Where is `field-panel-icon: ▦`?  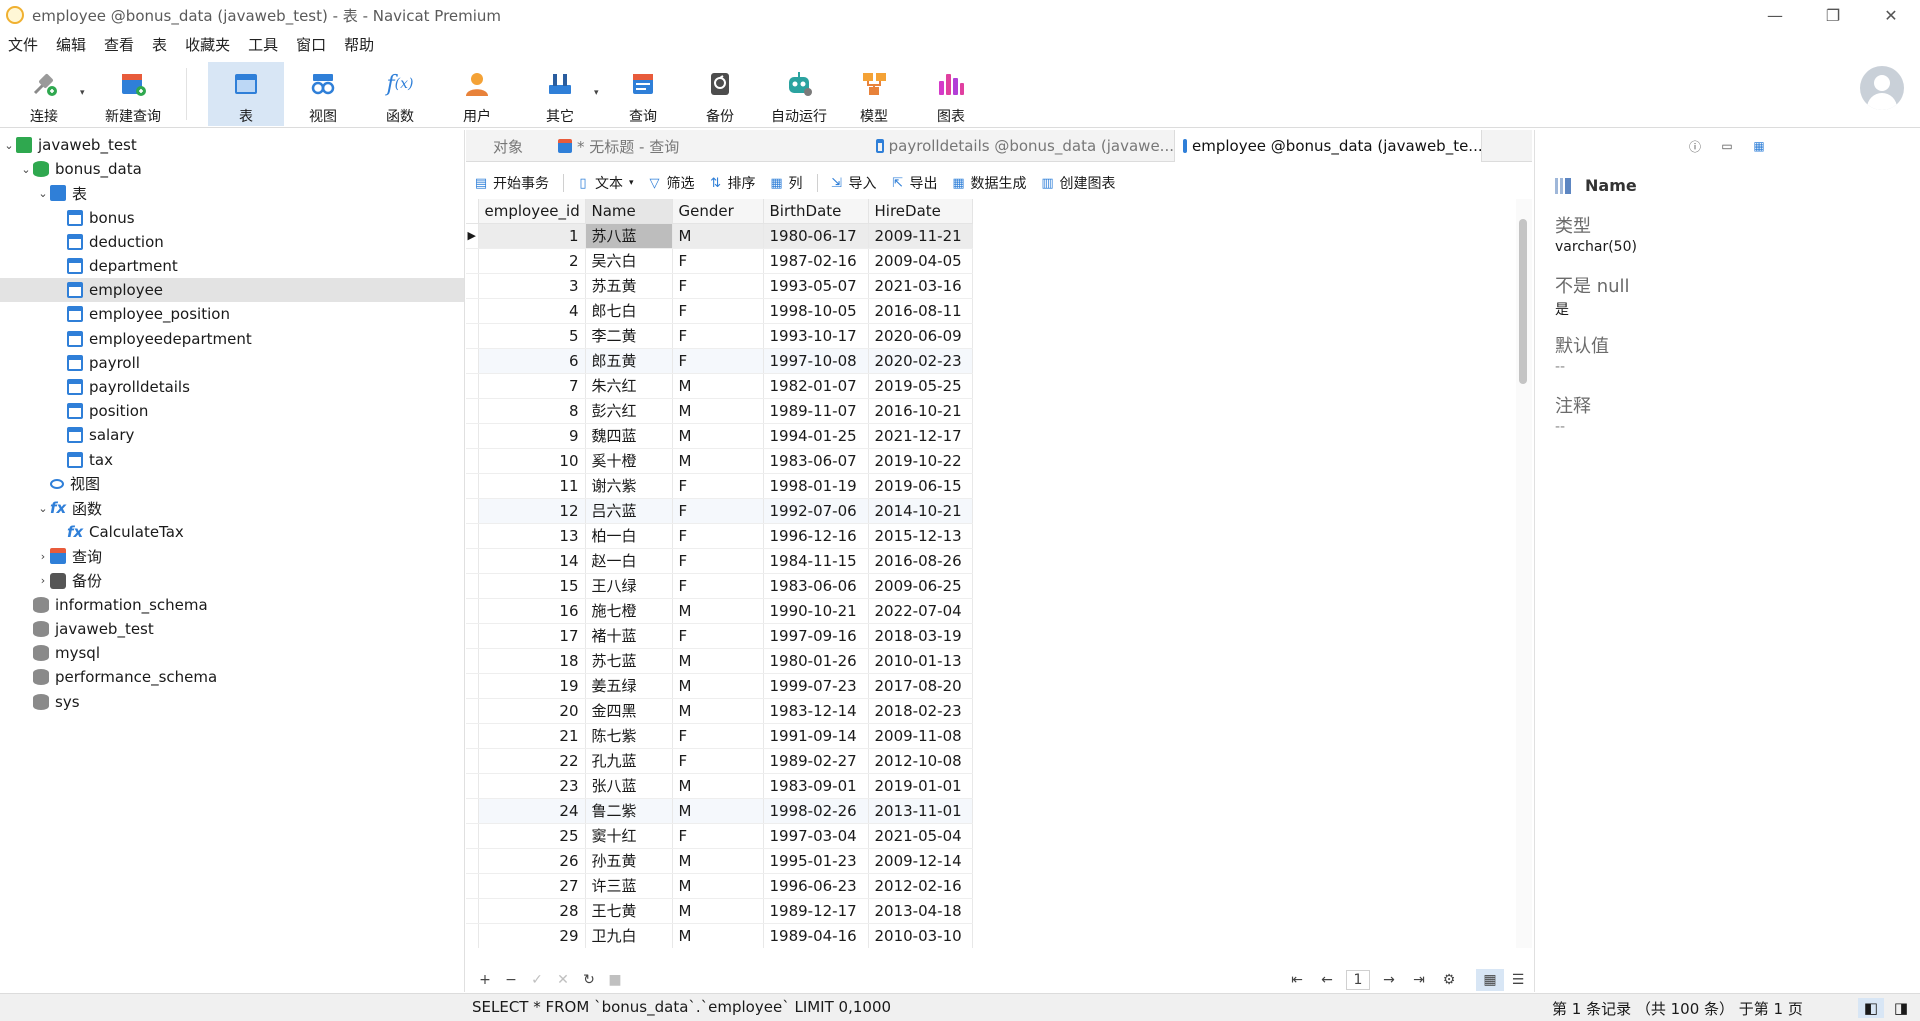 field-panel-icon: ▦ is located at coordinates (1759, 146).